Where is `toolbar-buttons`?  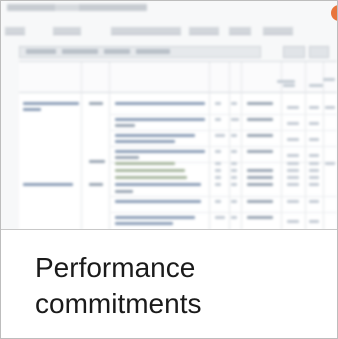
toolbar-buttons is located at coordinates (308, 52).